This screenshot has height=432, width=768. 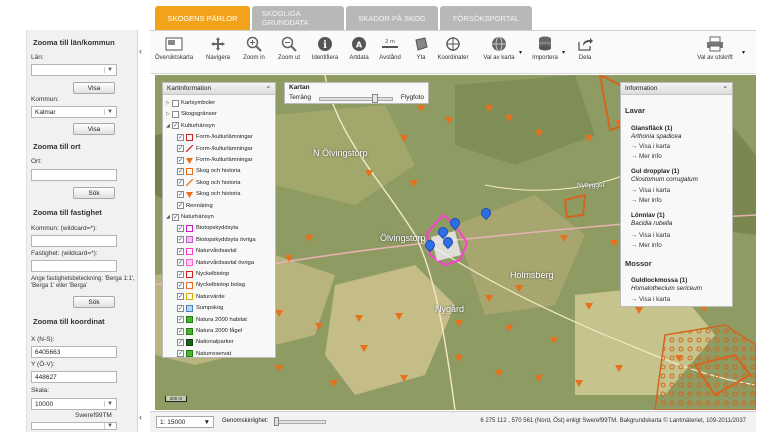 I want to click on sok-fastighet-button: Sök, so click(x=94, y=302).